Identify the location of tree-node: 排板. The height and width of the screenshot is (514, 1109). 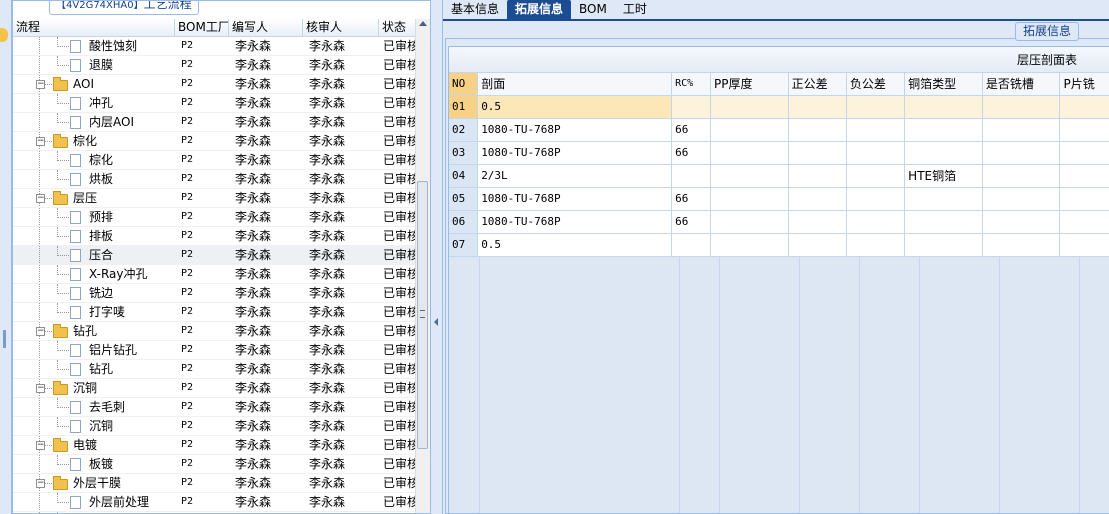
(94, 236).